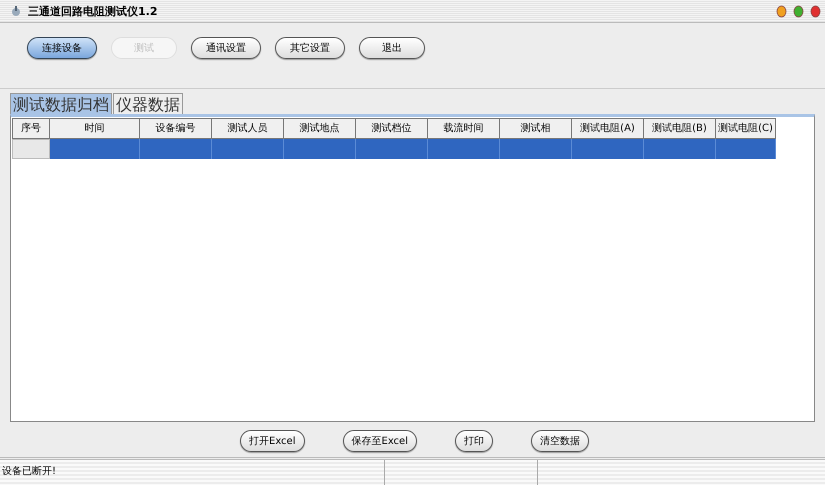 The height and width of the screenshot is (485, 825). I want to click on tab: 测试数据归档, so click(61, 103).